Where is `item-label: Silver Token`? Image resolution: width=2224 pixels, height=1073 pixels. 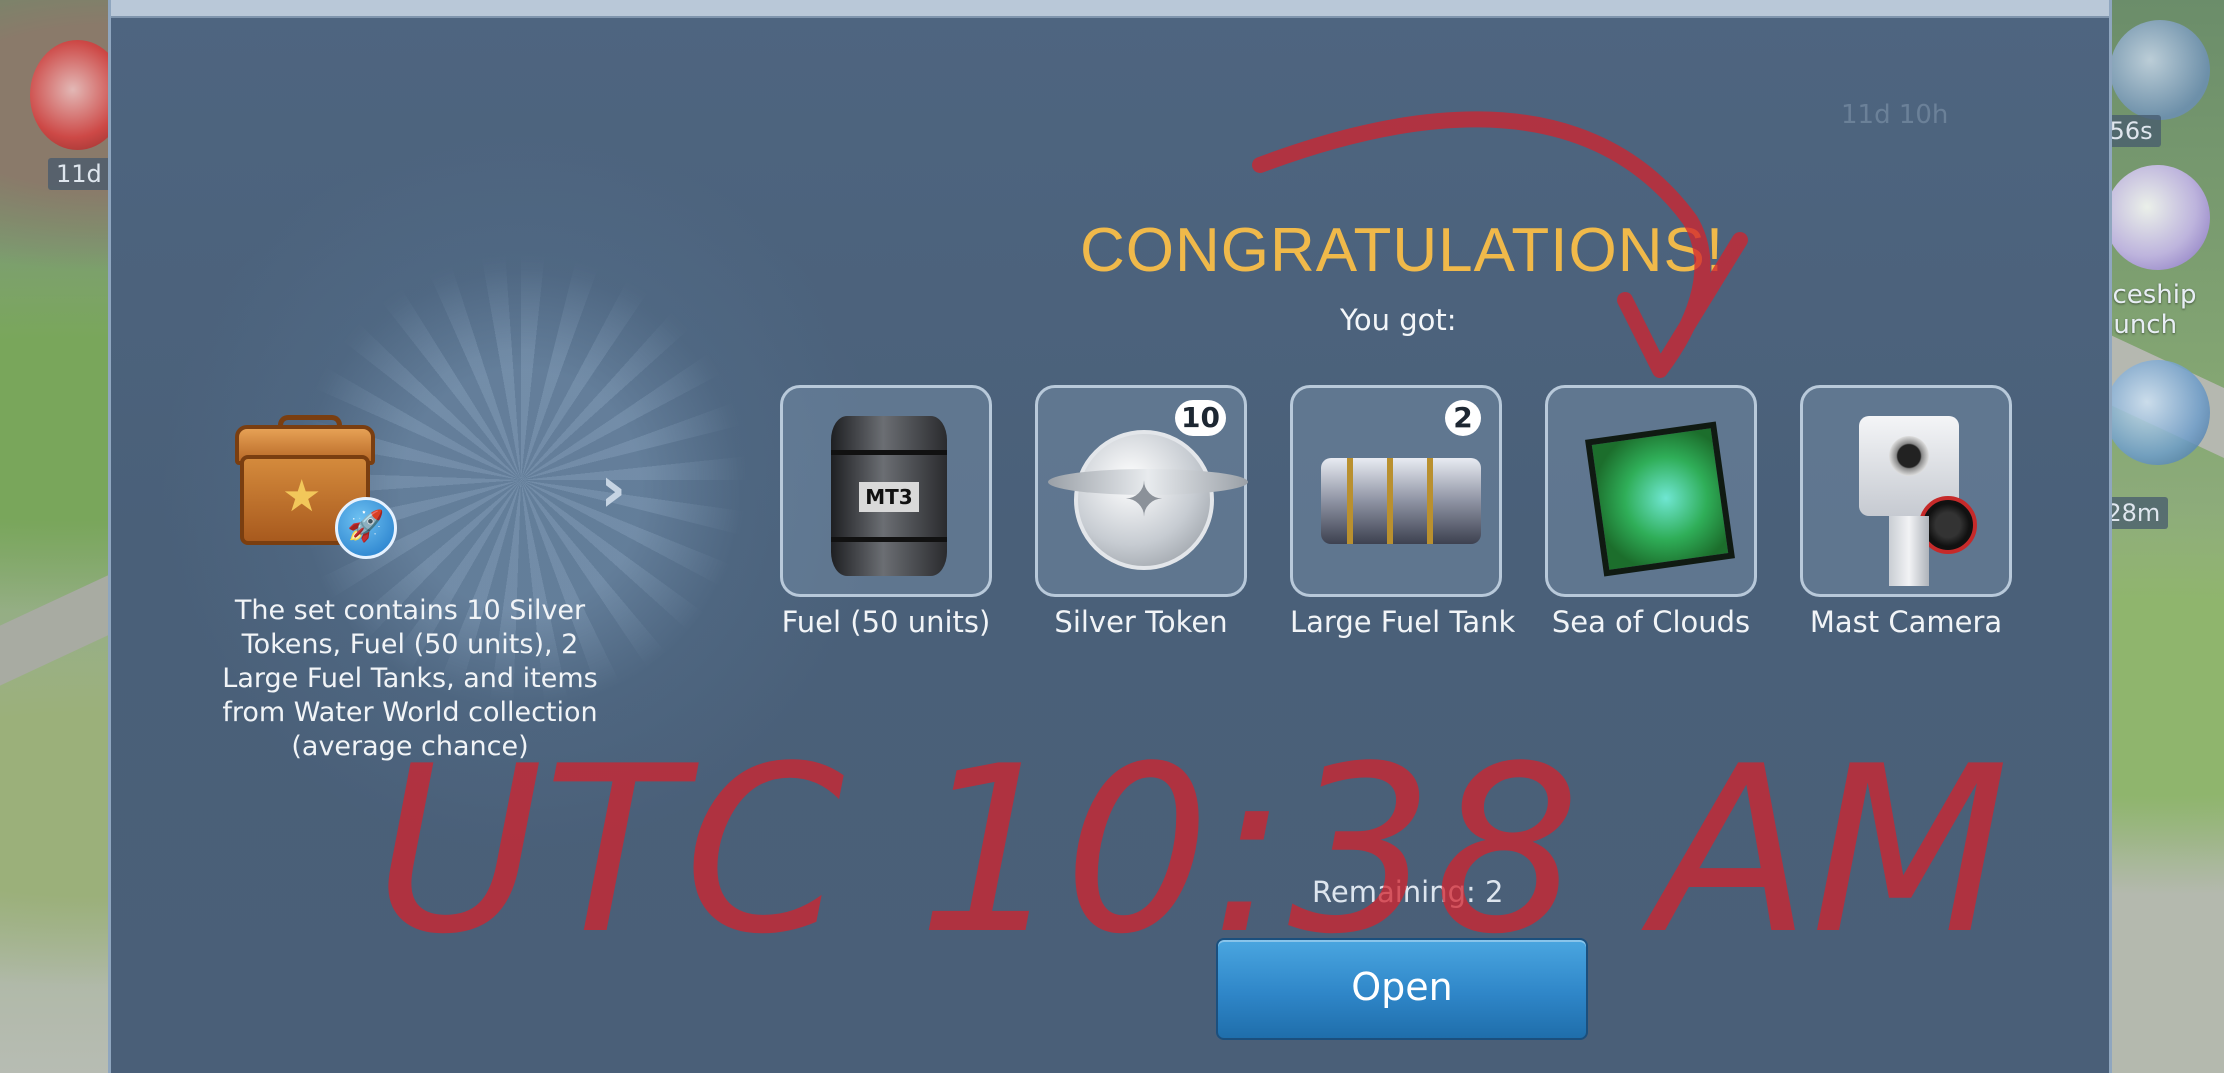
item-label: Silver Token is located at coordinates (1141, 622).